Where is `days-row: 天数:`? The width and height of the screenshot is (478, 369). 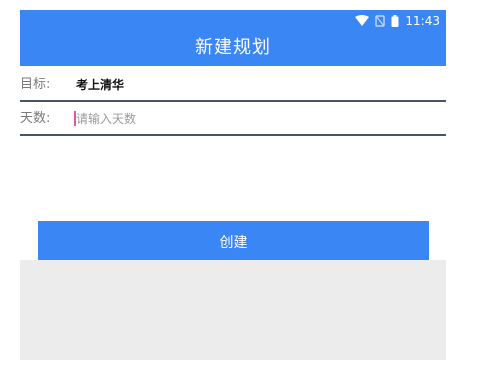 days-row: 天数: is located at coordinates (233, 119).